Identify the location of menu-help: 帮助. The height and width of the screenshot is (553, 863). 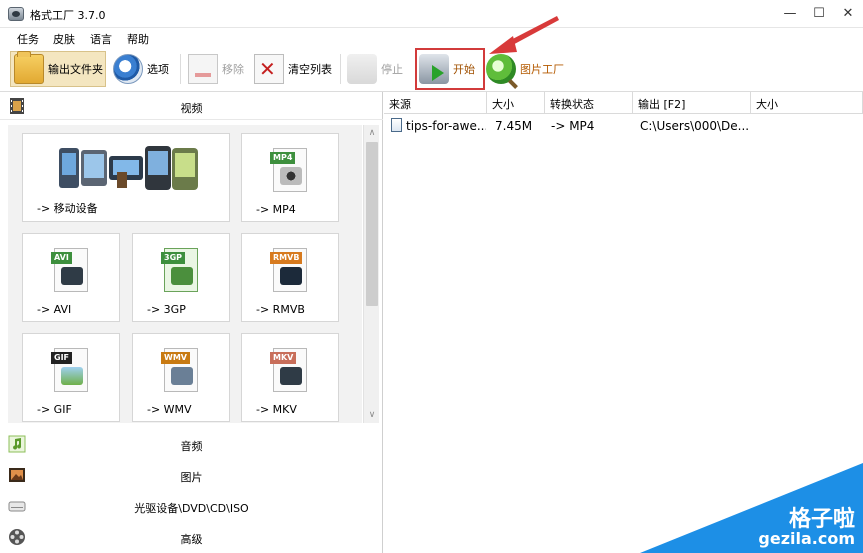
(138, 39).